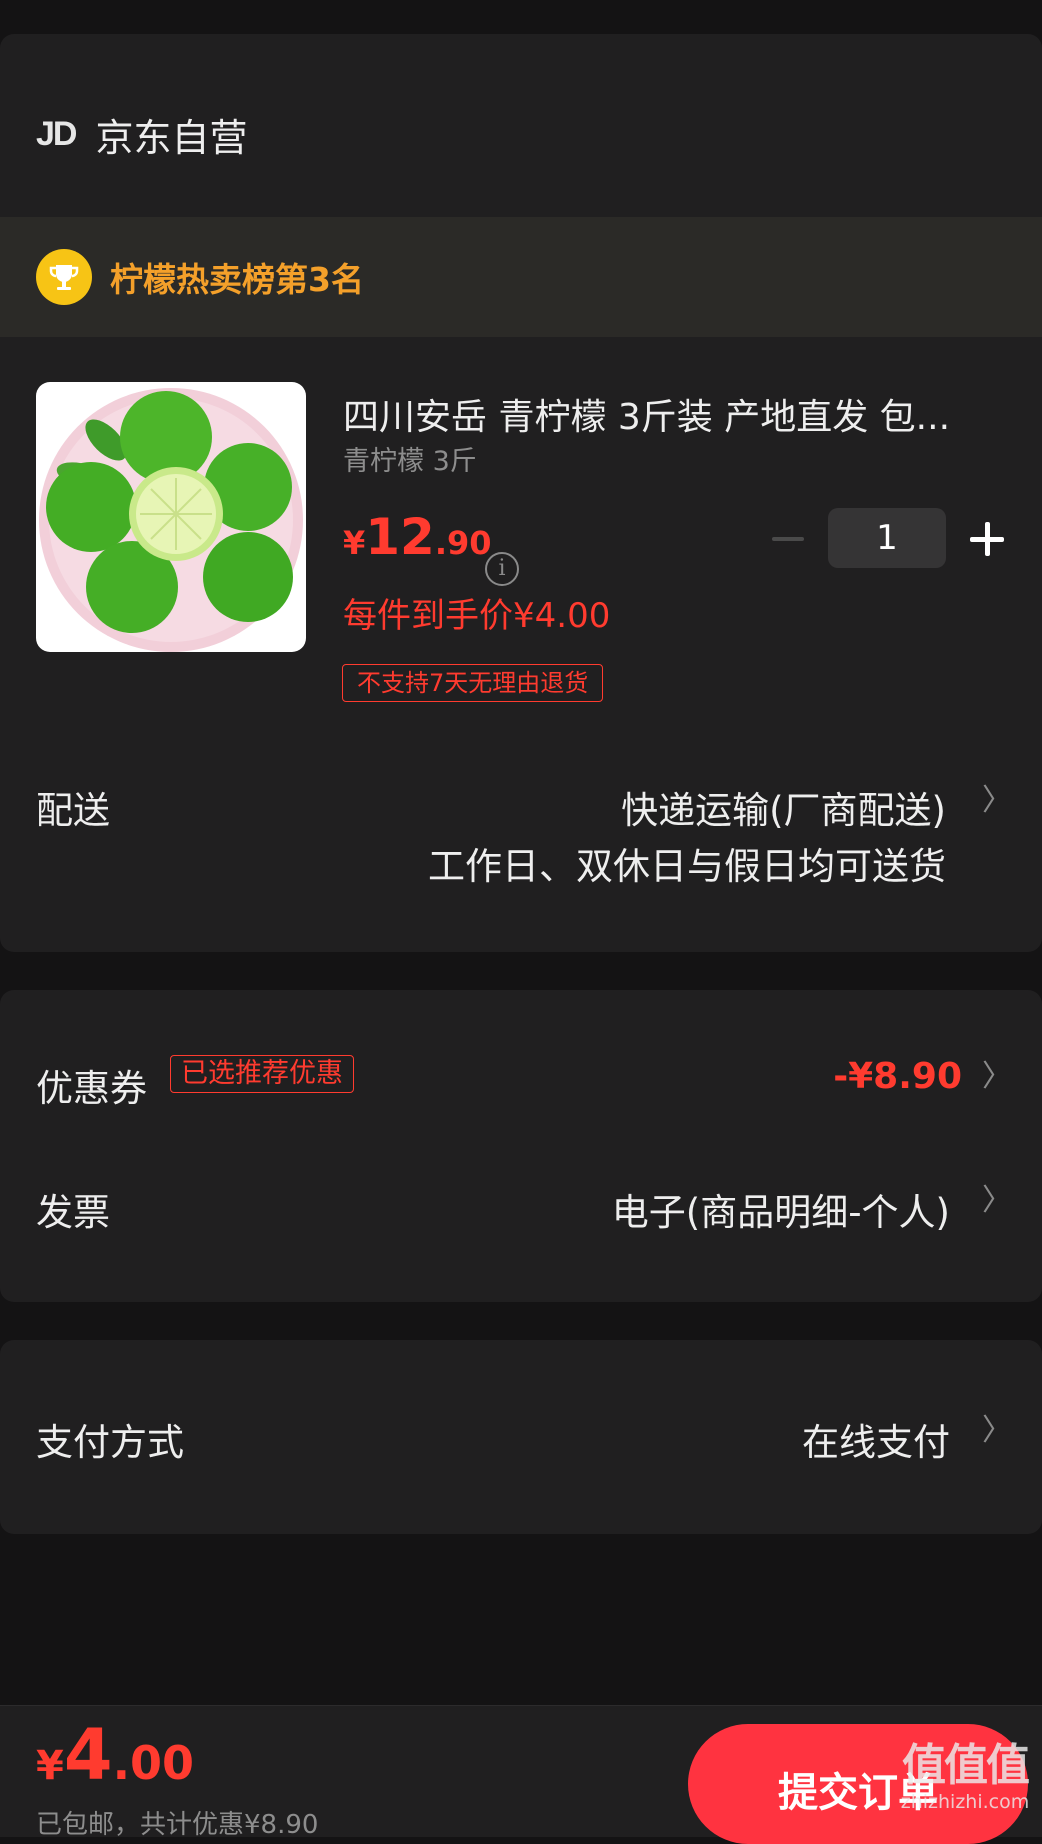  I want to click on product-image, so click(171, 517).